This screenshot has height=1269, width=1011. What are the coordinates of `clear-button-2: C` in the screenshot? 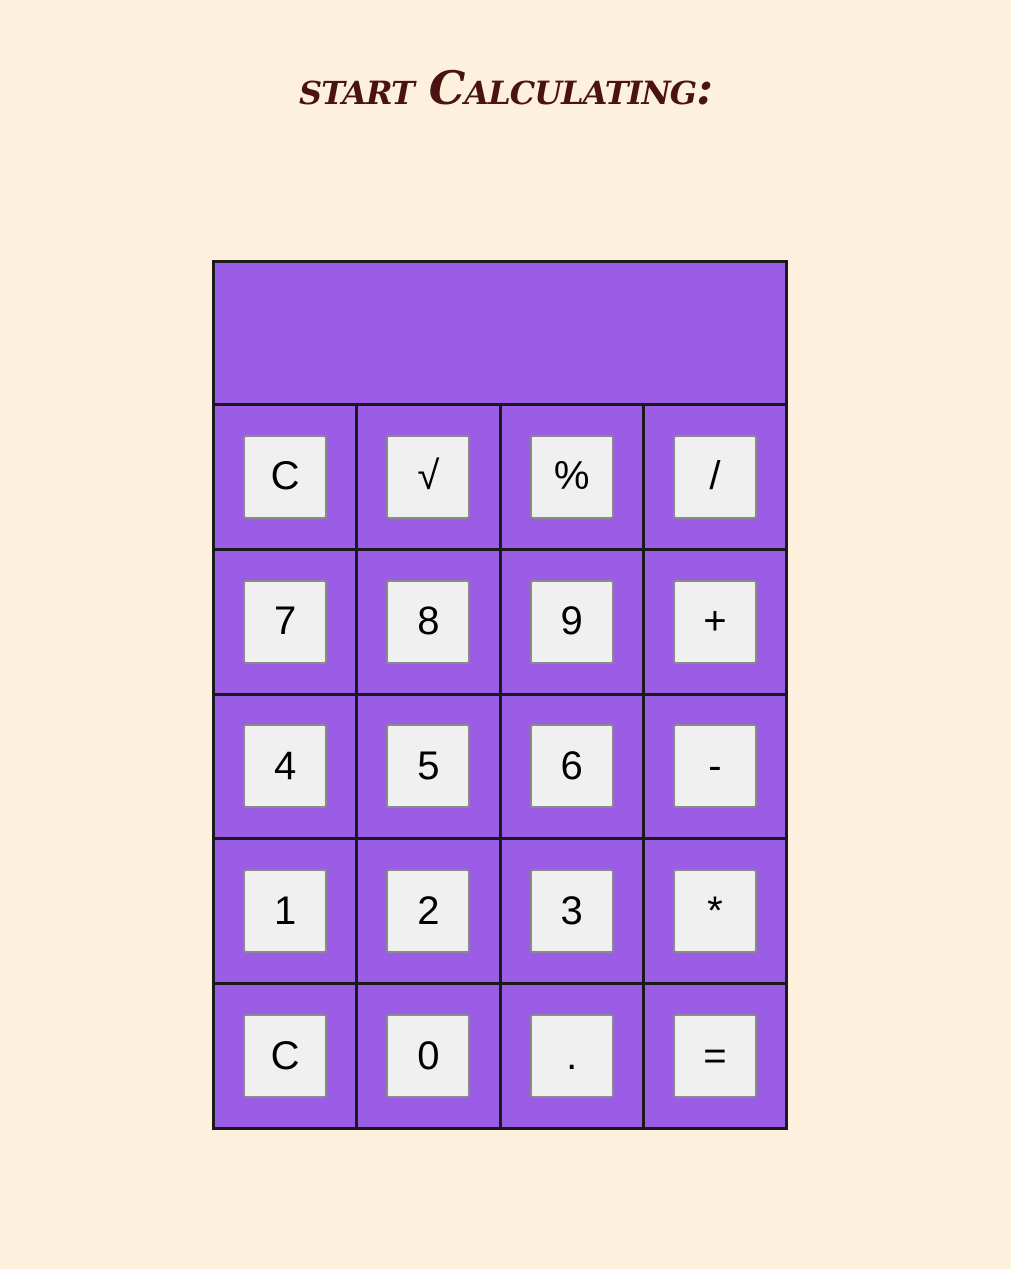 It's located at (285, 1056).